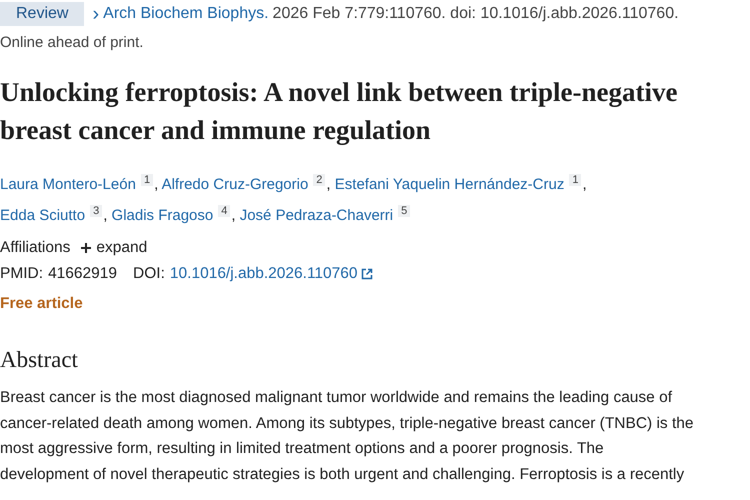  I want to click on affiliation-number: 4, so click(224, 211).